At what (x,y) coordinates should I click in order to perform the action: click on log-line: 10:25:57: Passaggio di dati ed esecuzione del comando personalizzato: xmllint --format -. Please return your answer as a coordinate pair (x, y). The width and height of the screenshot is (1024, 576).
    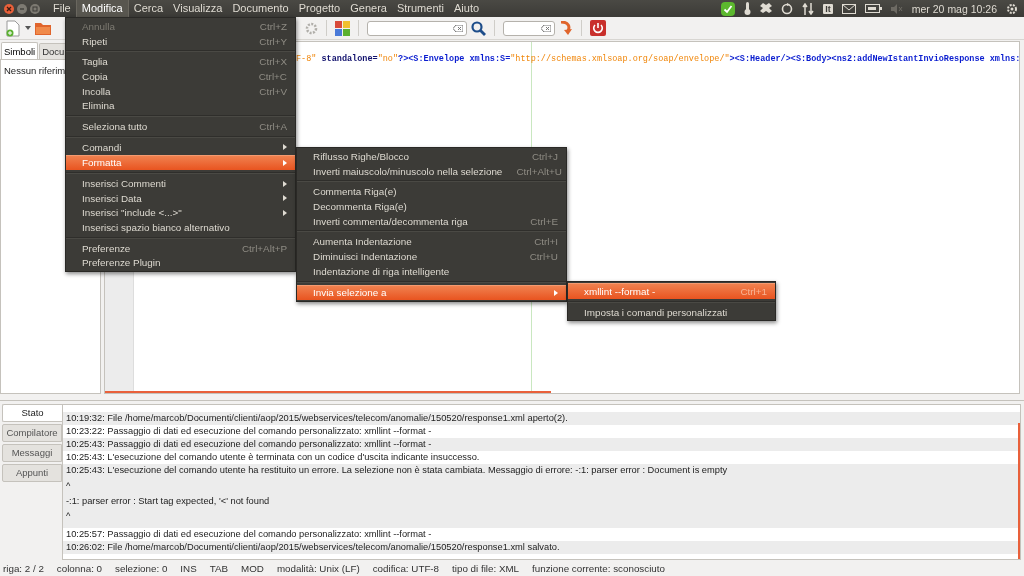
    Looking at the image, I should click on (249, 534).